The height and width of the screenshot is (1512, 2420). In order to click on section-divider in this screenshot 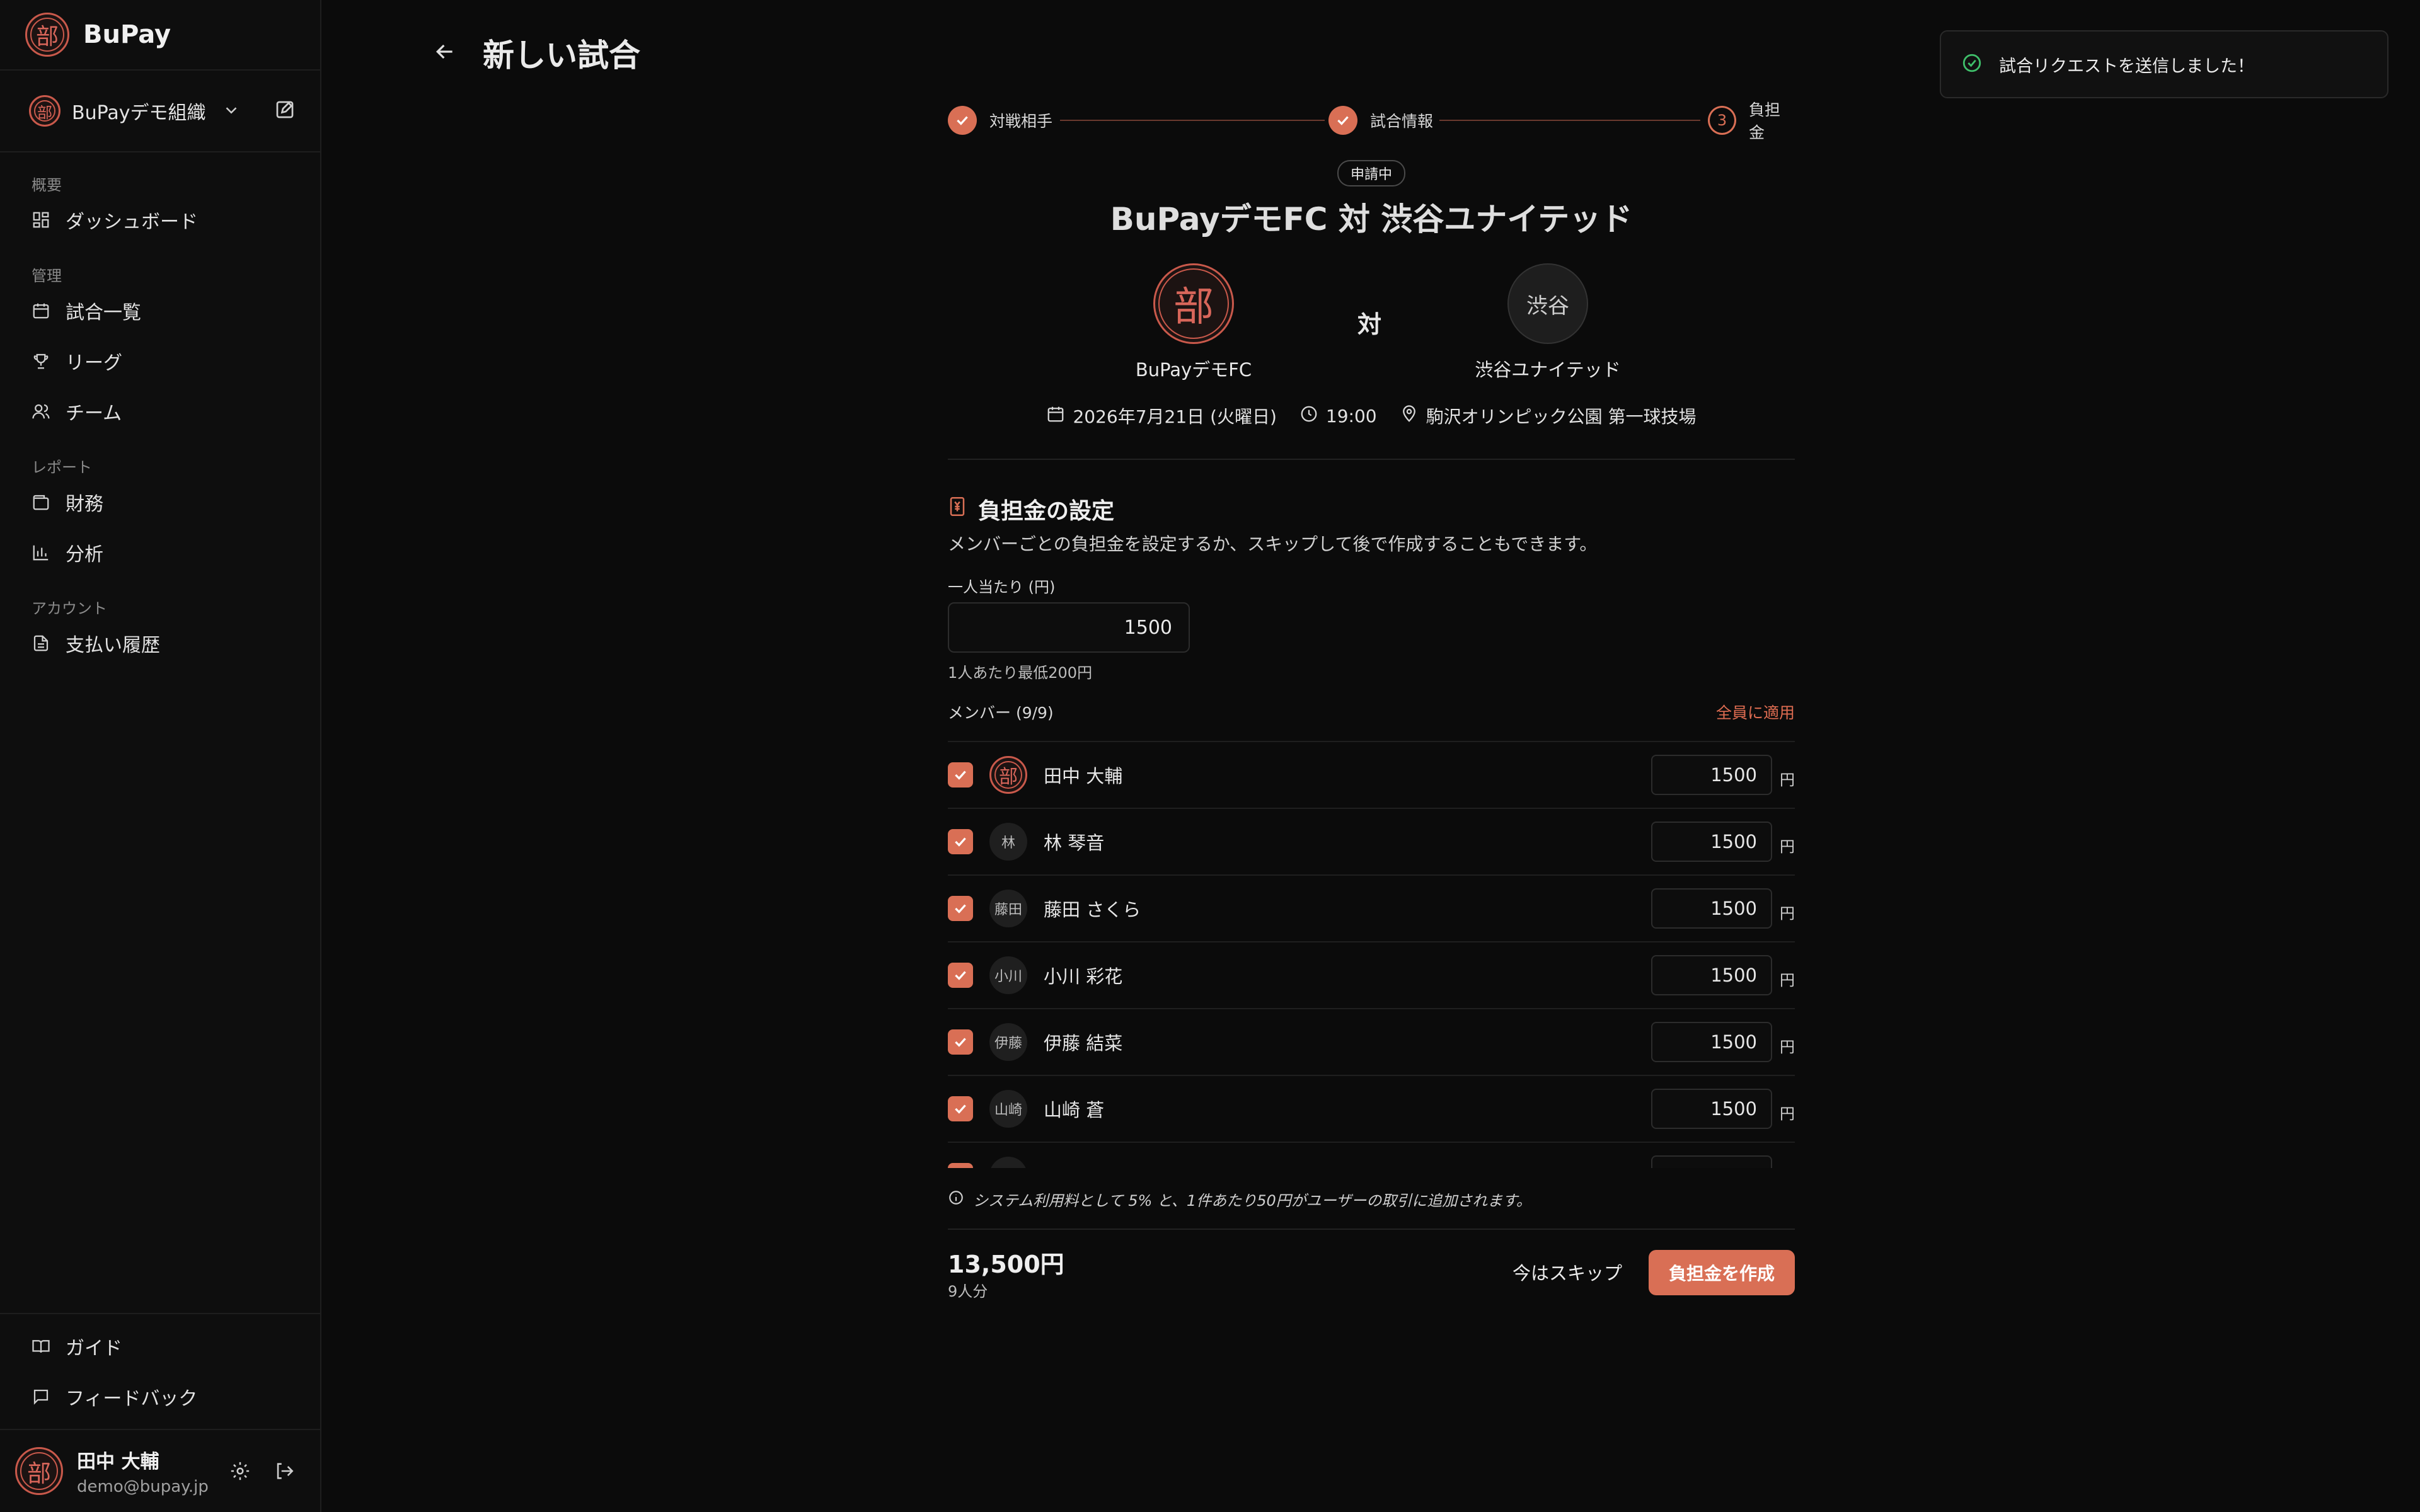, I will do `click(1371, 459)`.